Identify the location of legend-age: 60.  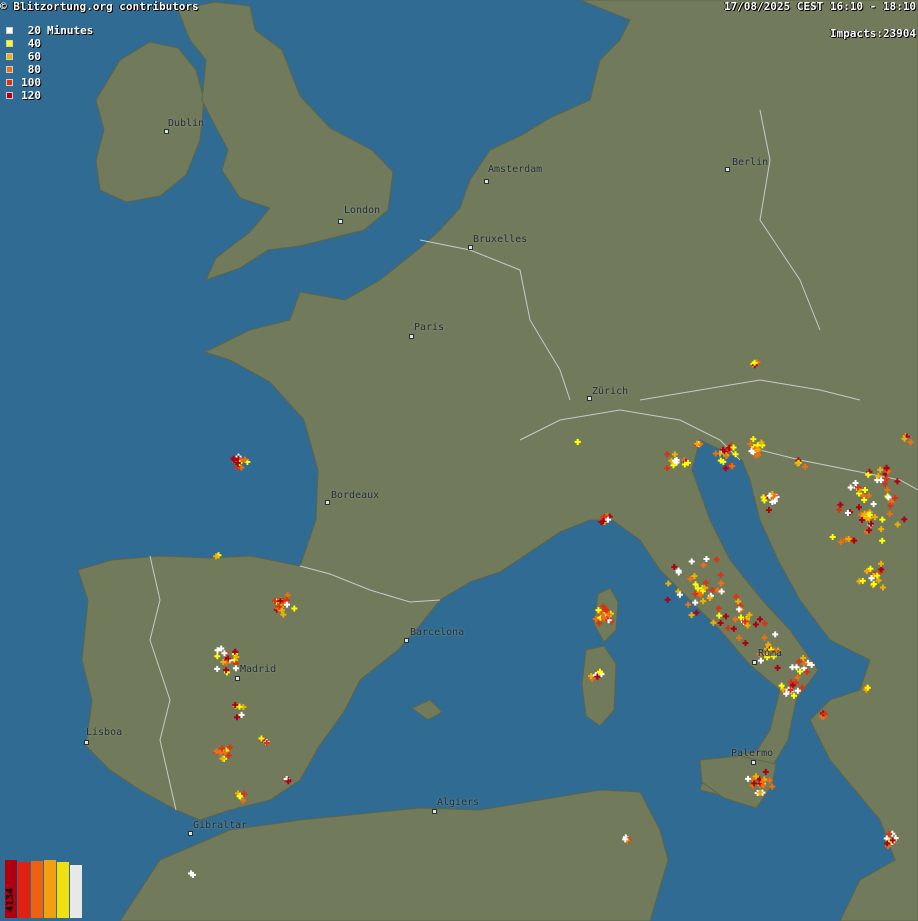
(34, 56).